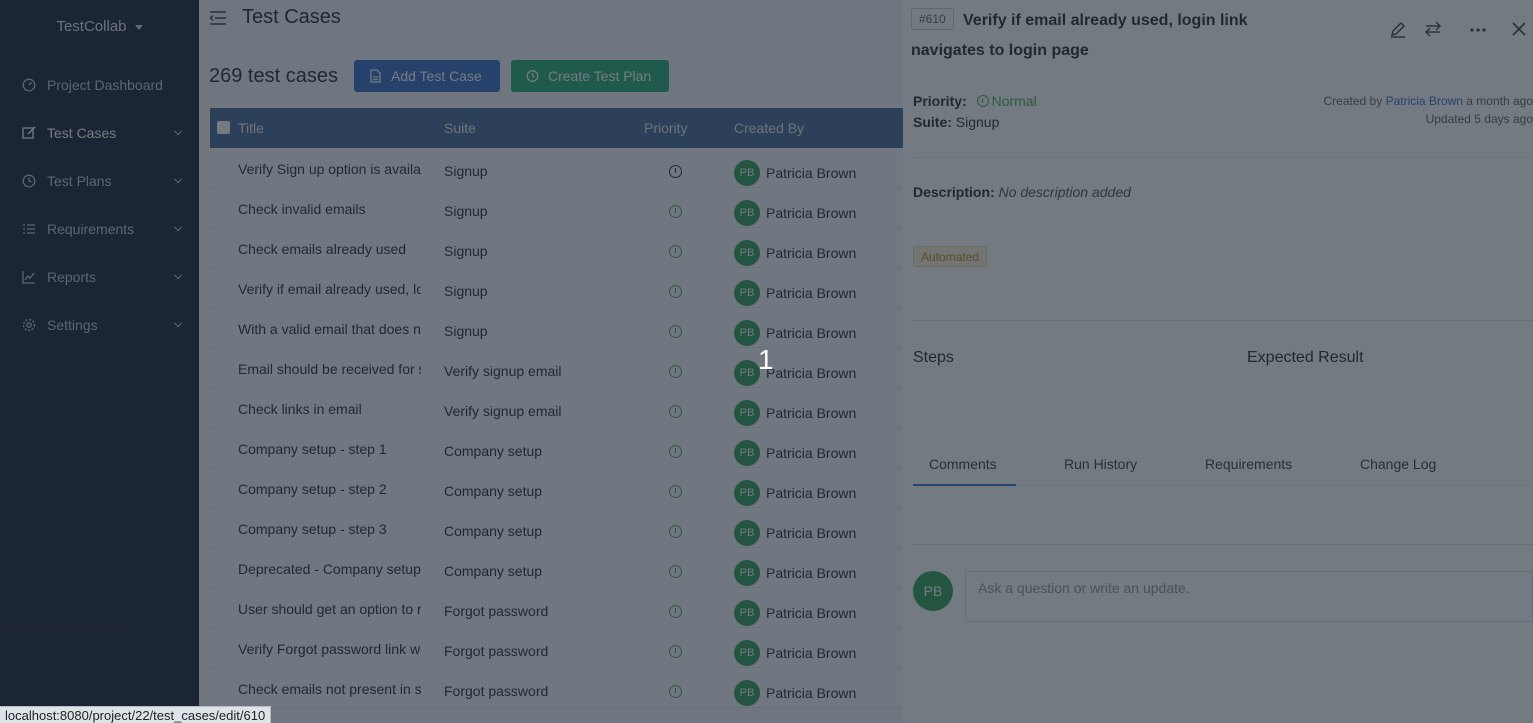  What do you see at coordinates (977, 122) in the screenshot?
I see `suite-value: Signup` at bounding box center [977, 122].